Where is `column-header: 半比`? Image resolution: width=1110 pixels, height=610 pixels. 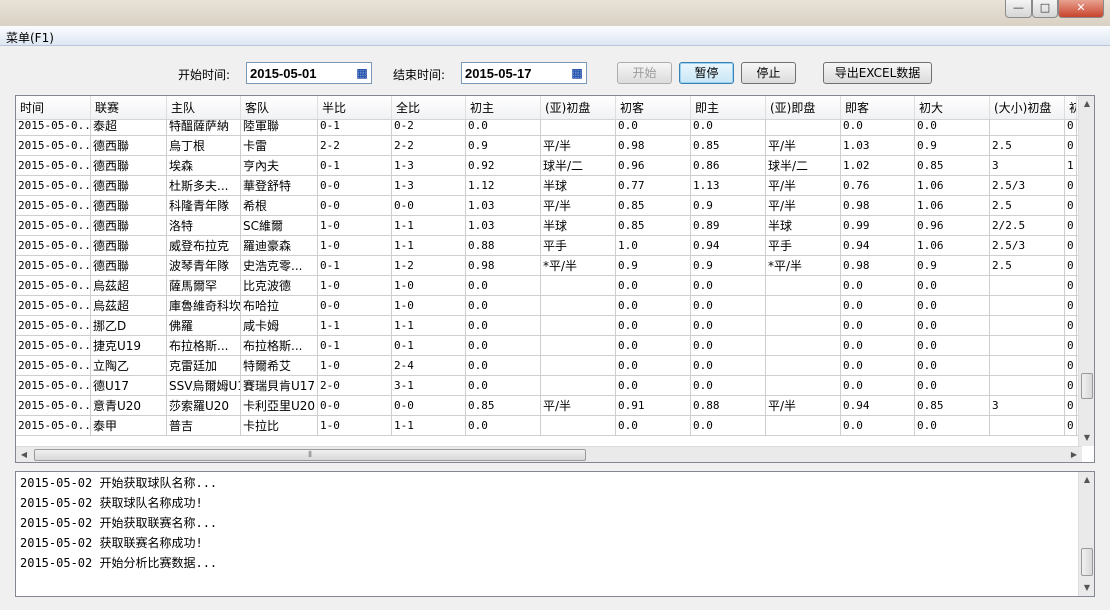
column-header: 半比 is located at coordinates (355, 107).